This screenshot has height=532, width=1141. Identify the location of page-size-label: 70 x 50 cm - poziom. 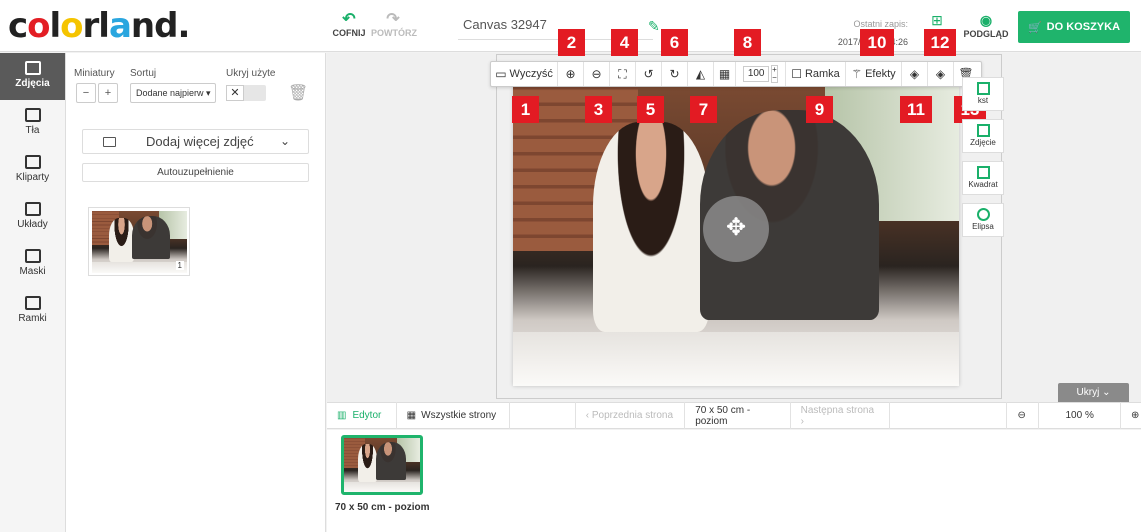
(738, 415).